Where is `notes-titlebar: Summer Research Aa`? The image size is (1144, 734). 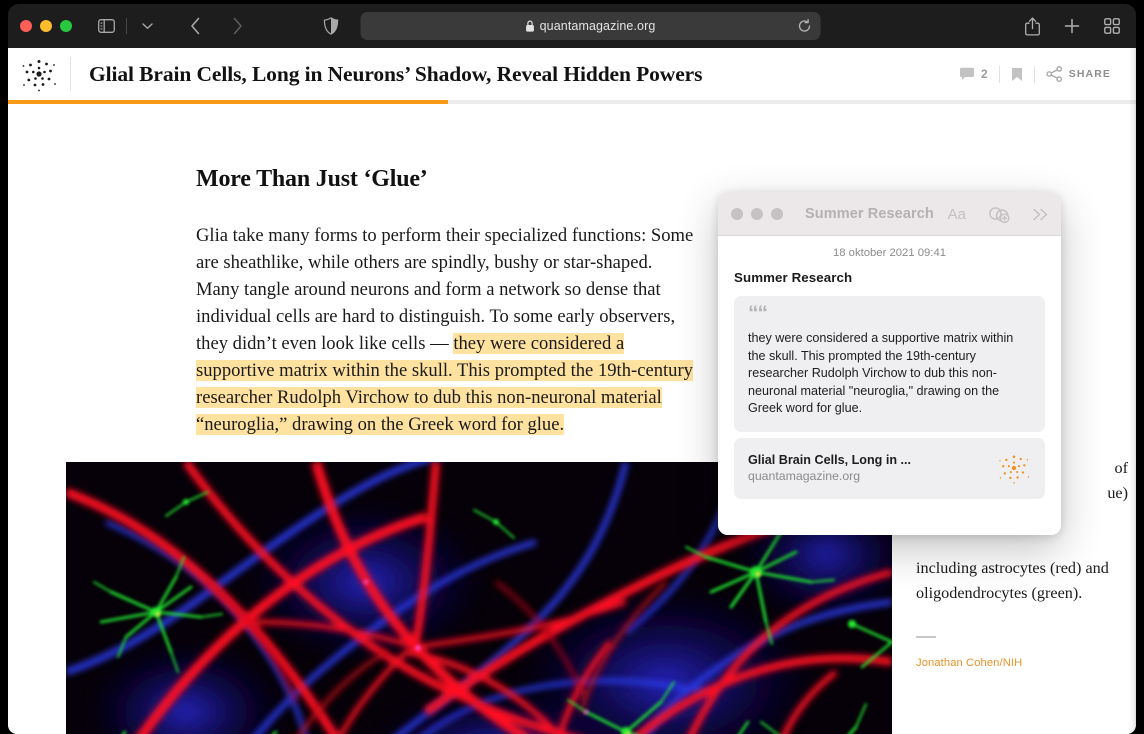 notes-titlebar: Summer Research Aa is located at coordinates (889, 214).